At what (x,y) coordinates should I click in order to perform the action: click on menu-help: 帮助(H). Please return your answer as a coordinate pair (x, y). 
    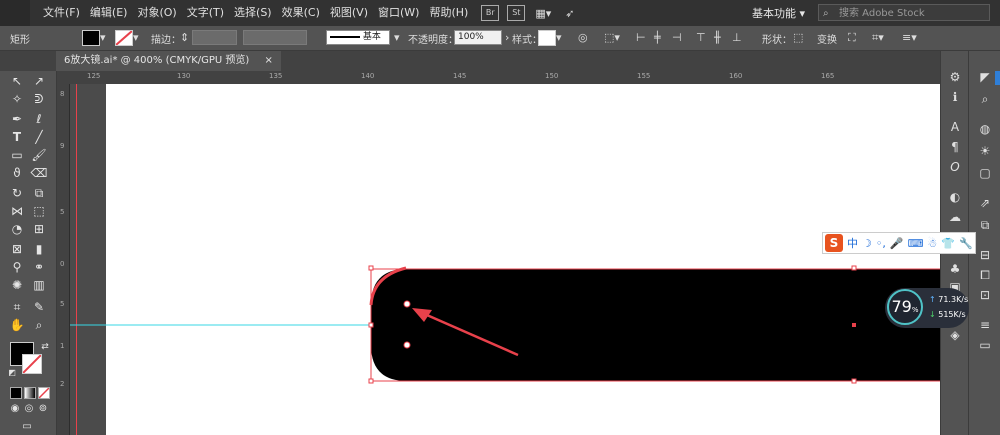
    Looking at the image, I should click on (448, 13).